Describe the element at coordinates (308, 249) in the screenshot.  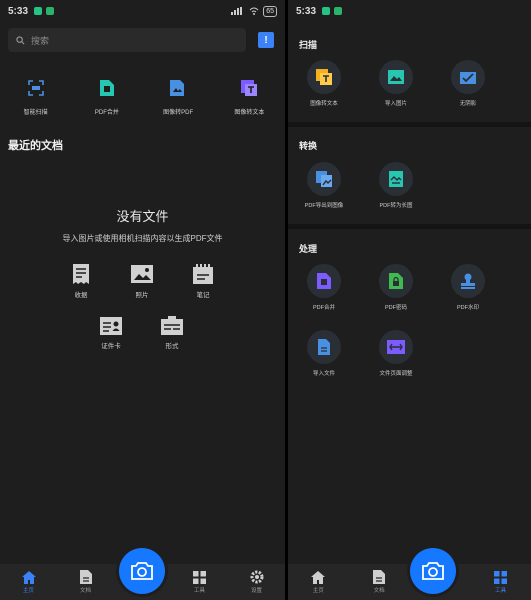
I see `section-title-process: 处理` at that location.